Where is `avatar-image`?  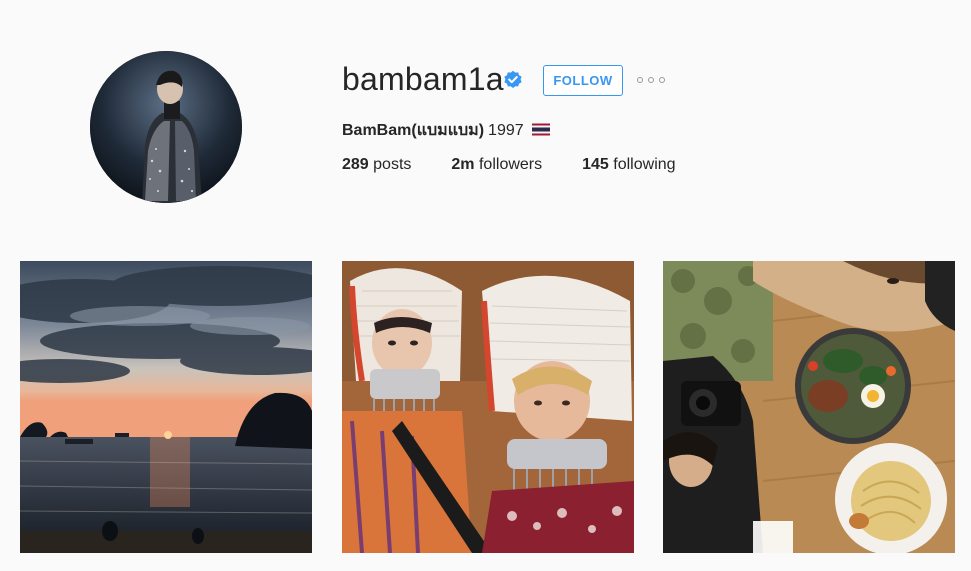 avatar-image is located at coordinates (166, 127).